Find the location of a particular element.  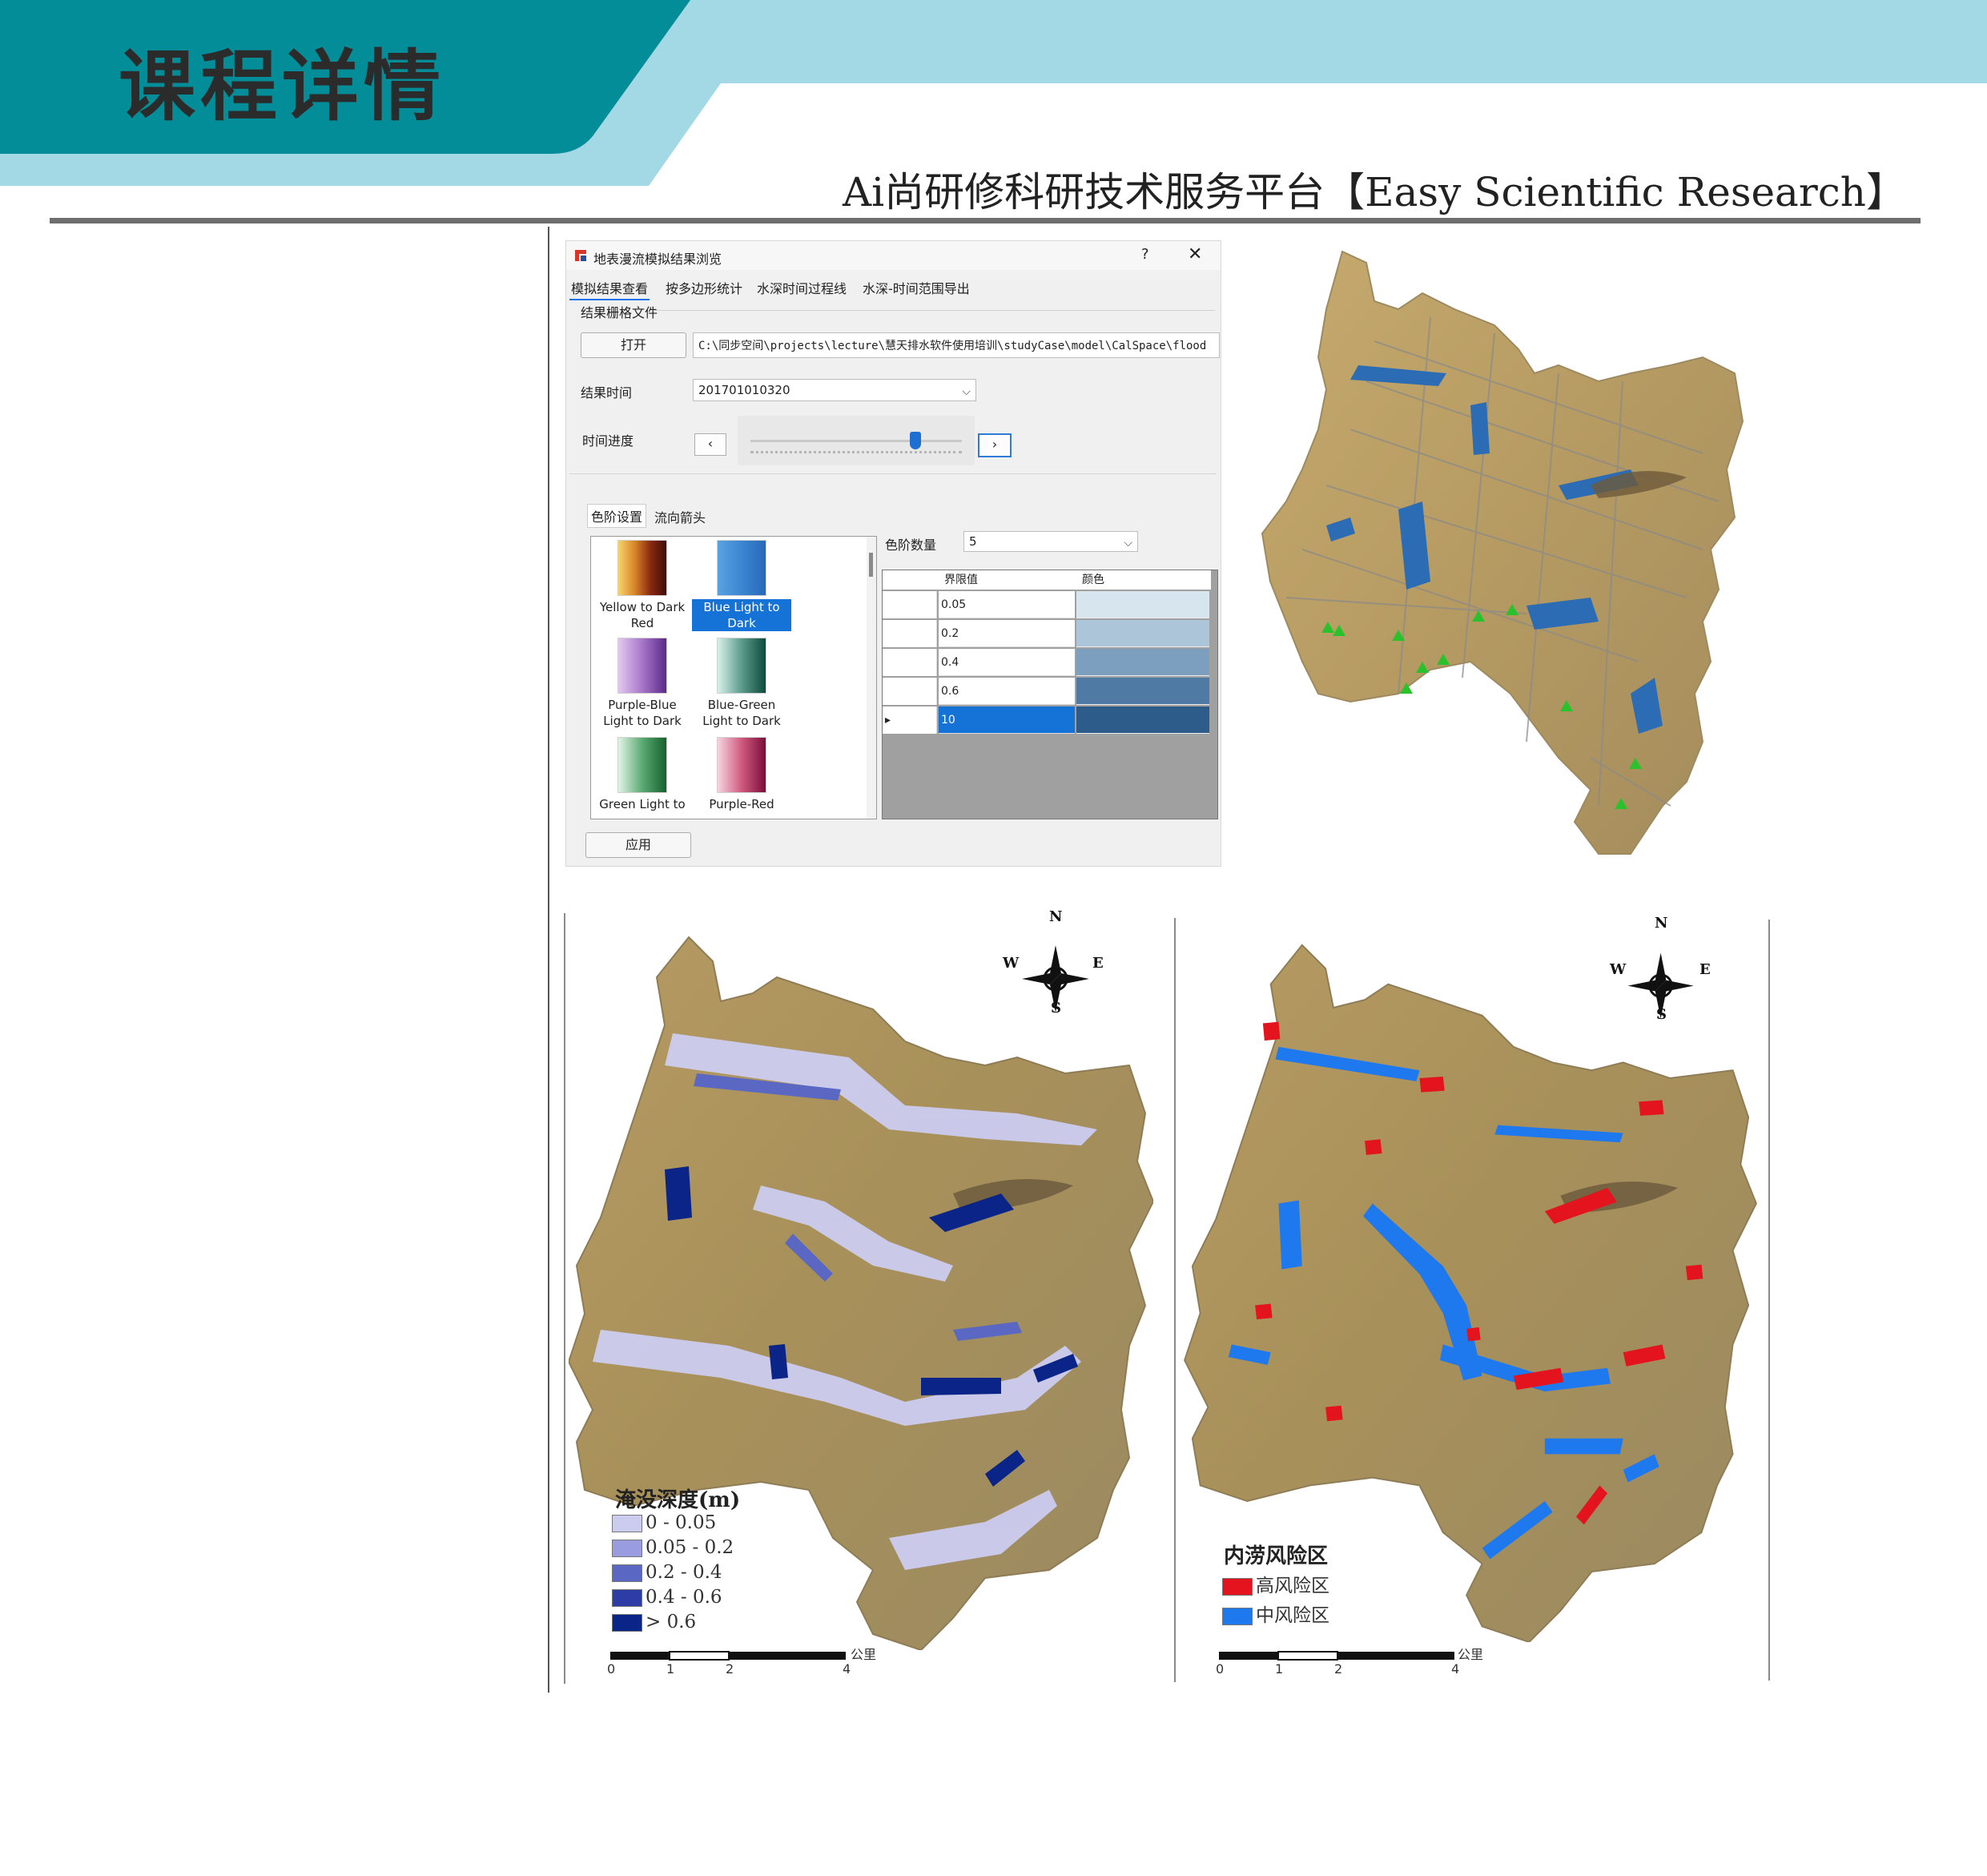

close-button: ✕ is located at coordinates (1195, 254).